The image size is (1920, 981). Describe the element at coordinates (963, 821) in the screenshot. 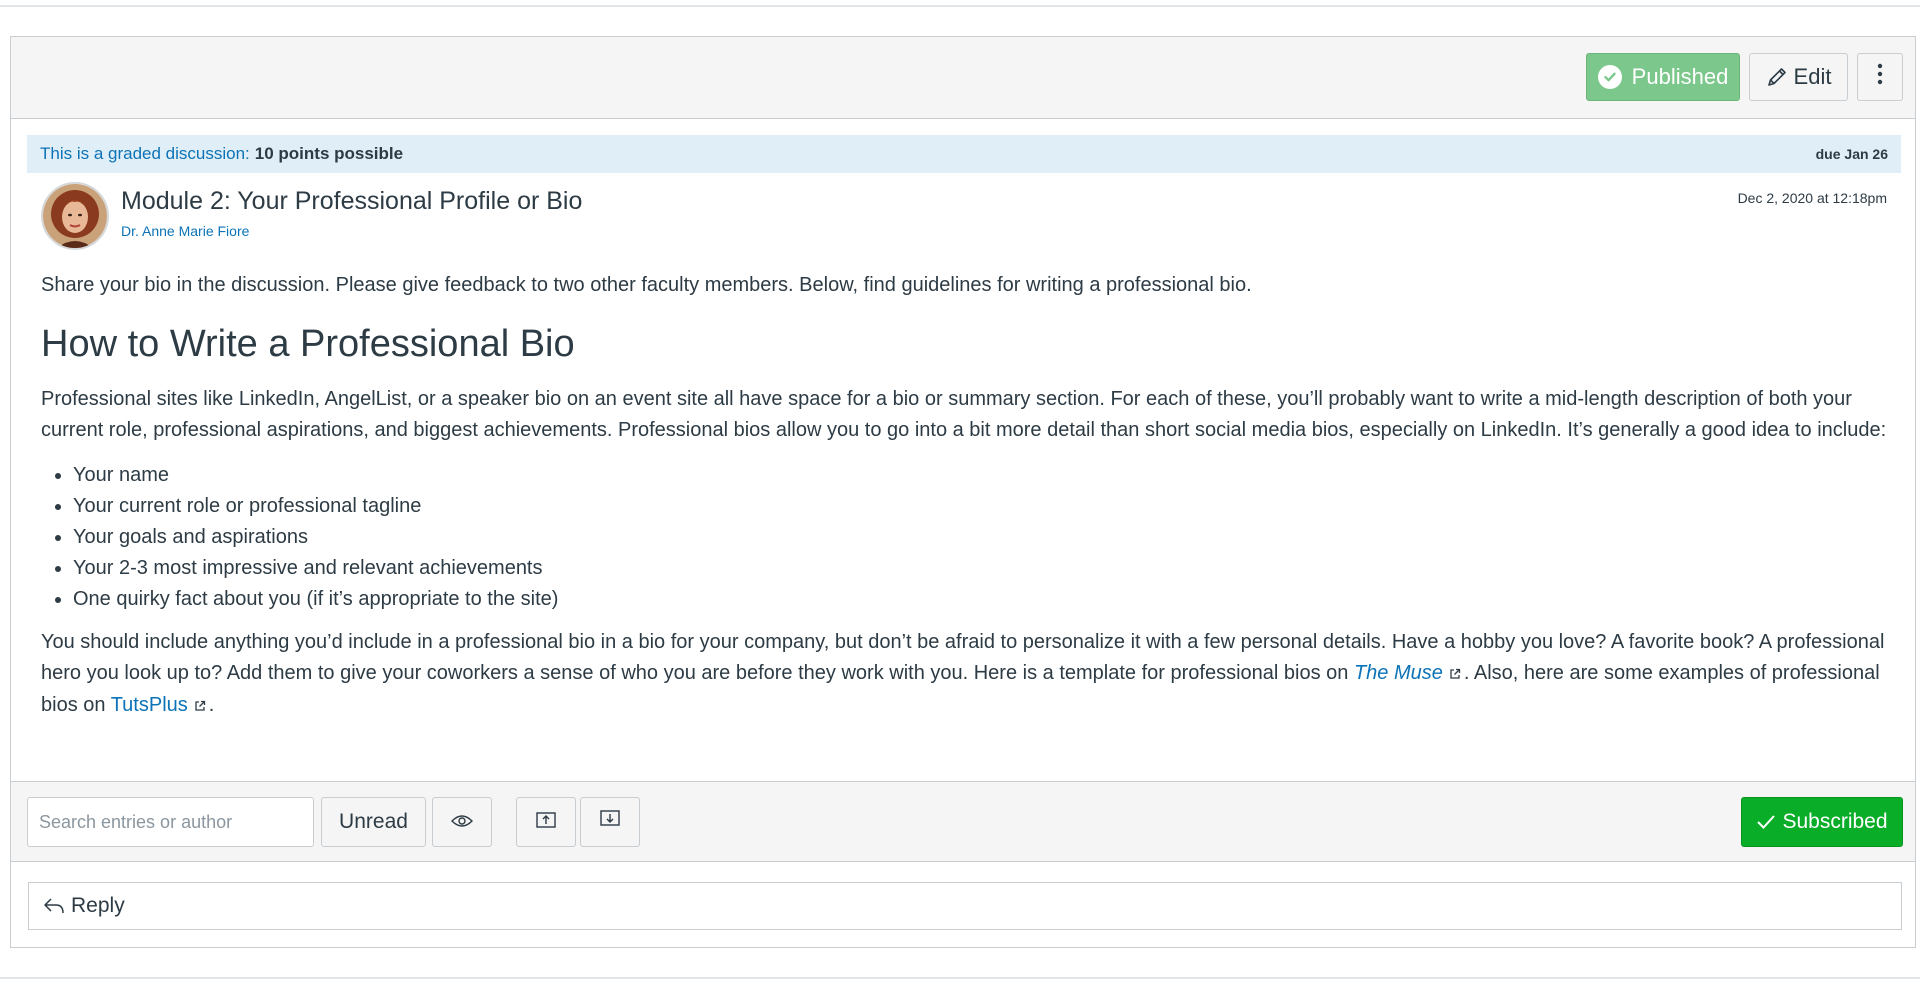

I see `discussion-actions-bar: Unread Subscribed` at that location.